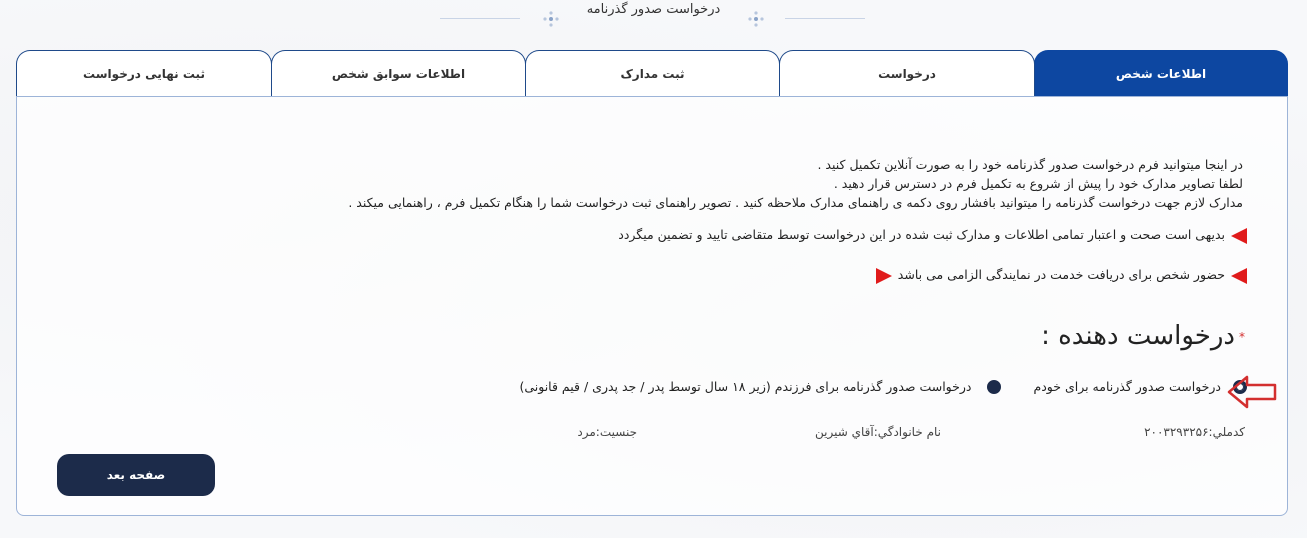 Image resolution: width=1307 pixels, height=538 pixels. I want to click on required-mark: *, so click(1242, 336).